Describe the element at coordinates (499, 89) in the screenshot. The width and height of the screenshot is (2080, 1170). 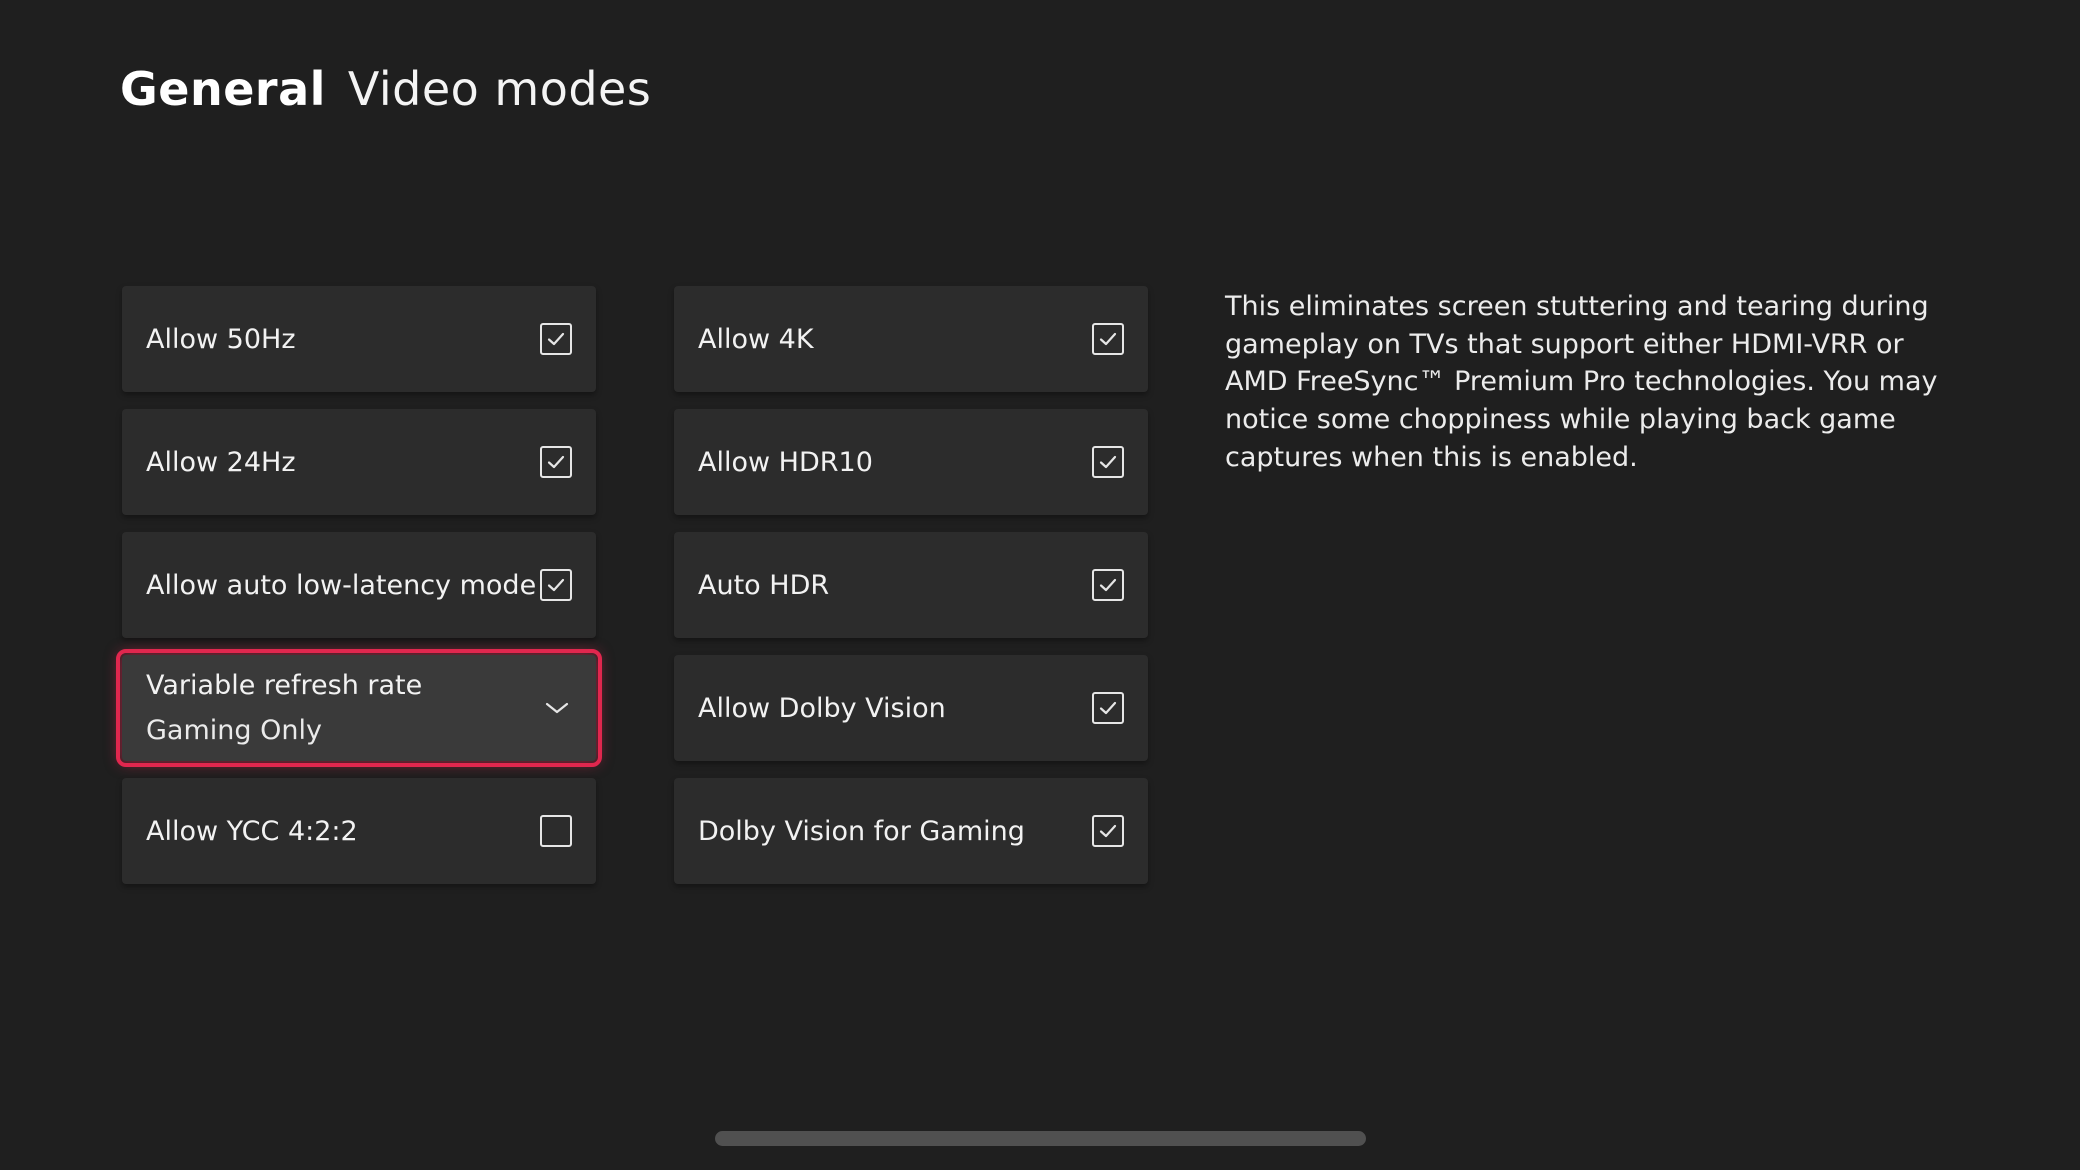
I see `page-title: Video modes` at that location.